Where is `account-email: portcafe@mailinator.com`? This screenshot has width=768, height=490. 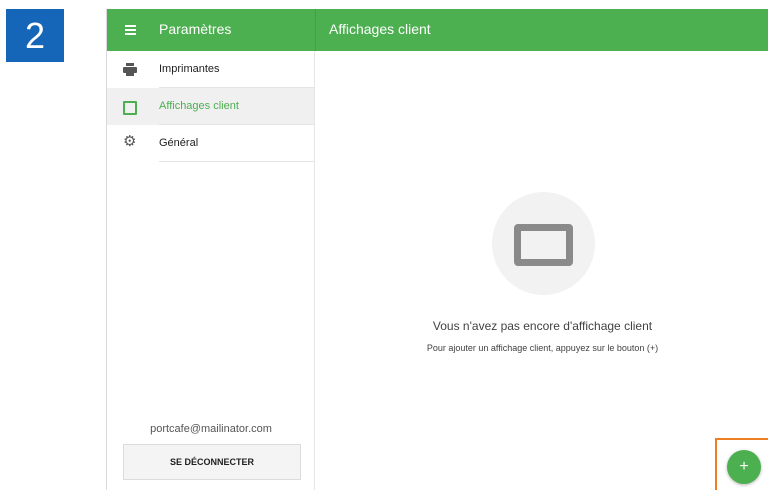
account-email: portcafe@mailinator.com is located at coordinates (211, 429).